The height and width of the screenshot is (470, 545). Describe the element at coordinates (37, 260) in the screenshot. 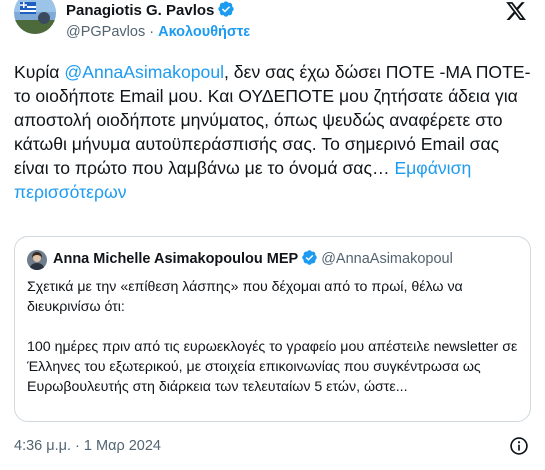

I see `quoted-author-avatar` at that location.